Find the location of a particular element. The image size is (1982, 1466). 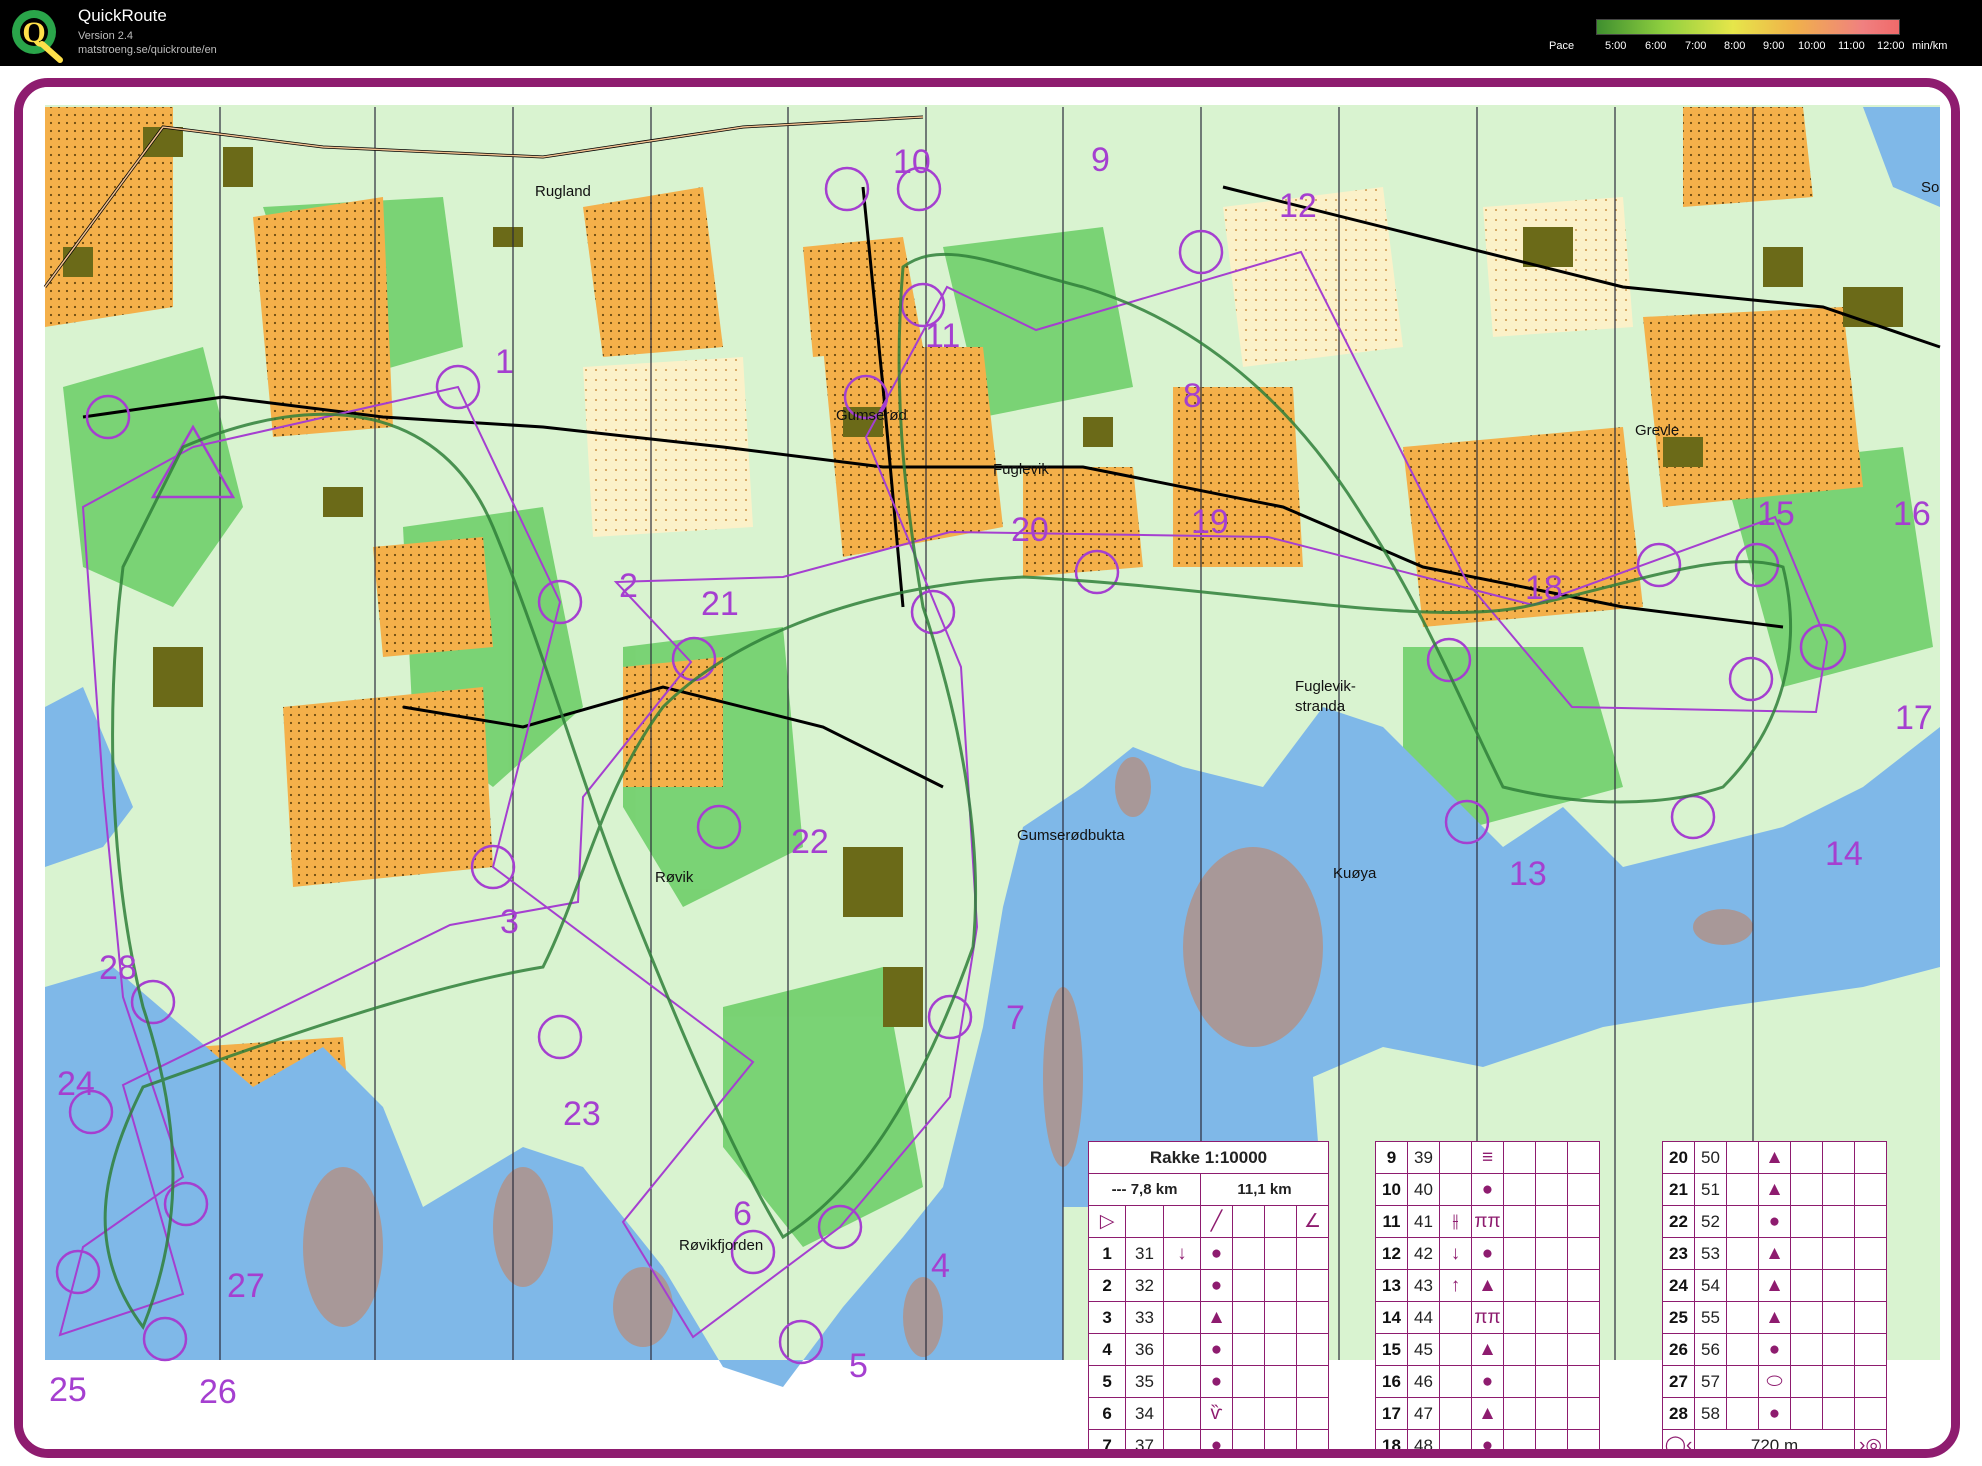

control-number: 24 is located at coordinates (76, 1084).